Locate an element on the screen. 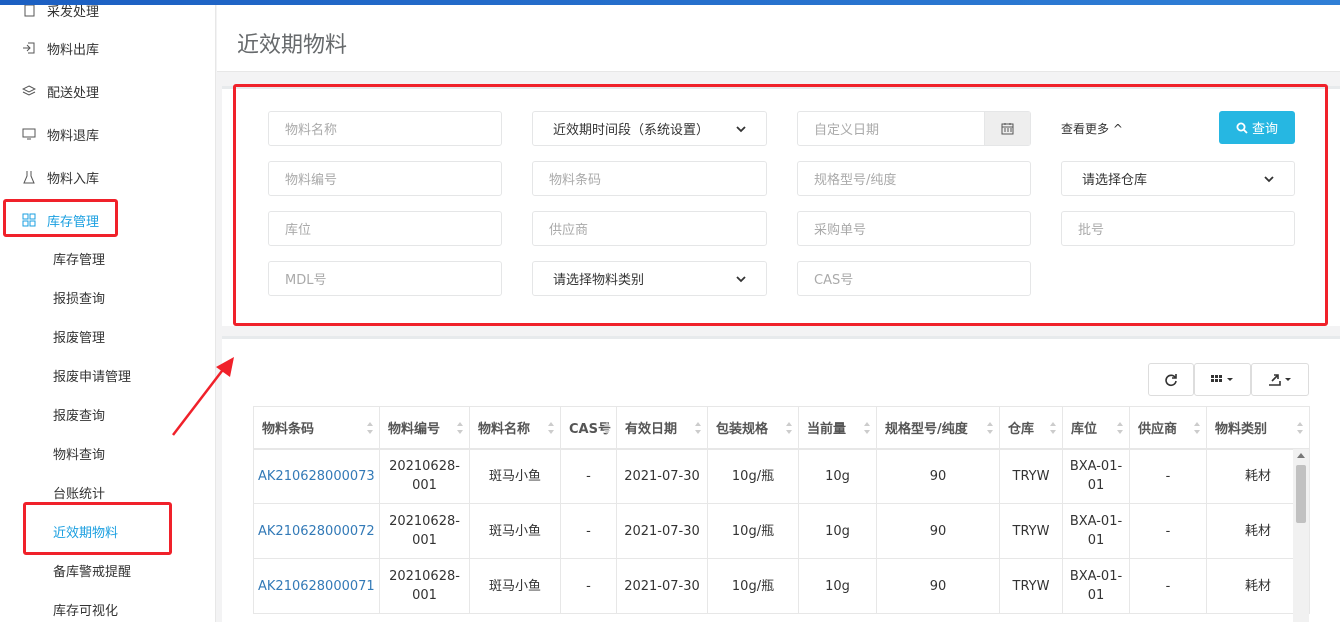  barcode-link: AK210628000073 is located at coordinates (316, 476).